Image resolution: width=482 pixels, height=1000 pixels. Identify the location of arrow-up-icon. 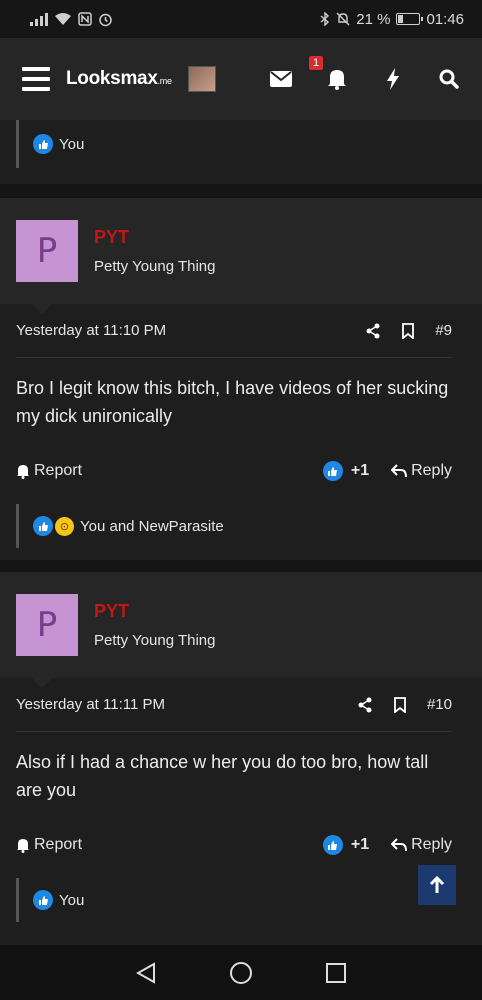
(437, 884).